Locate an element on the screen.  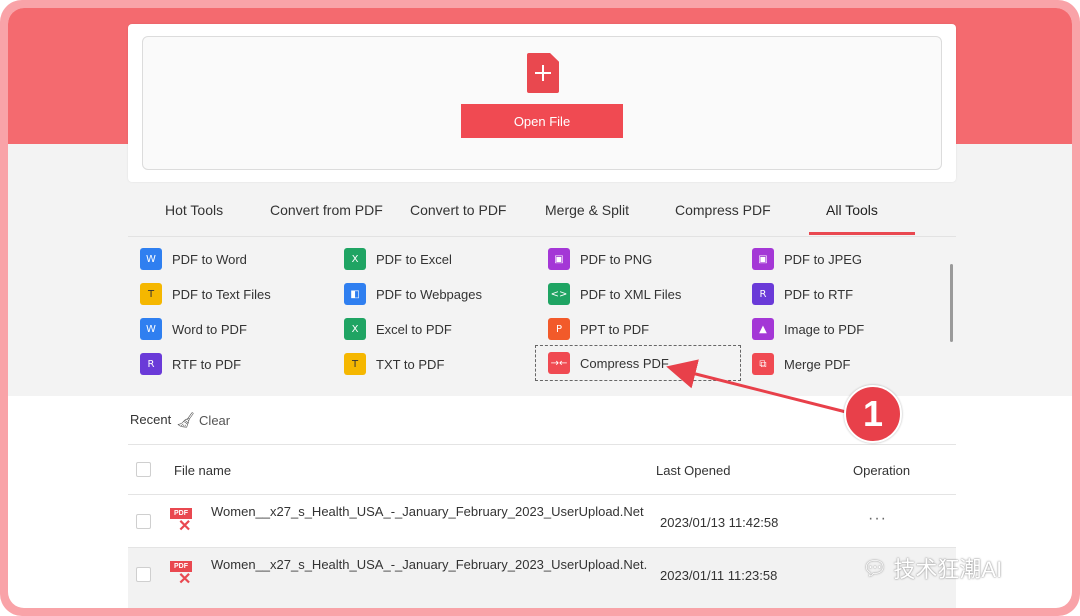
last-opened-date: 2023/01/13 11:42:58 is located at coordinates (719, 522).